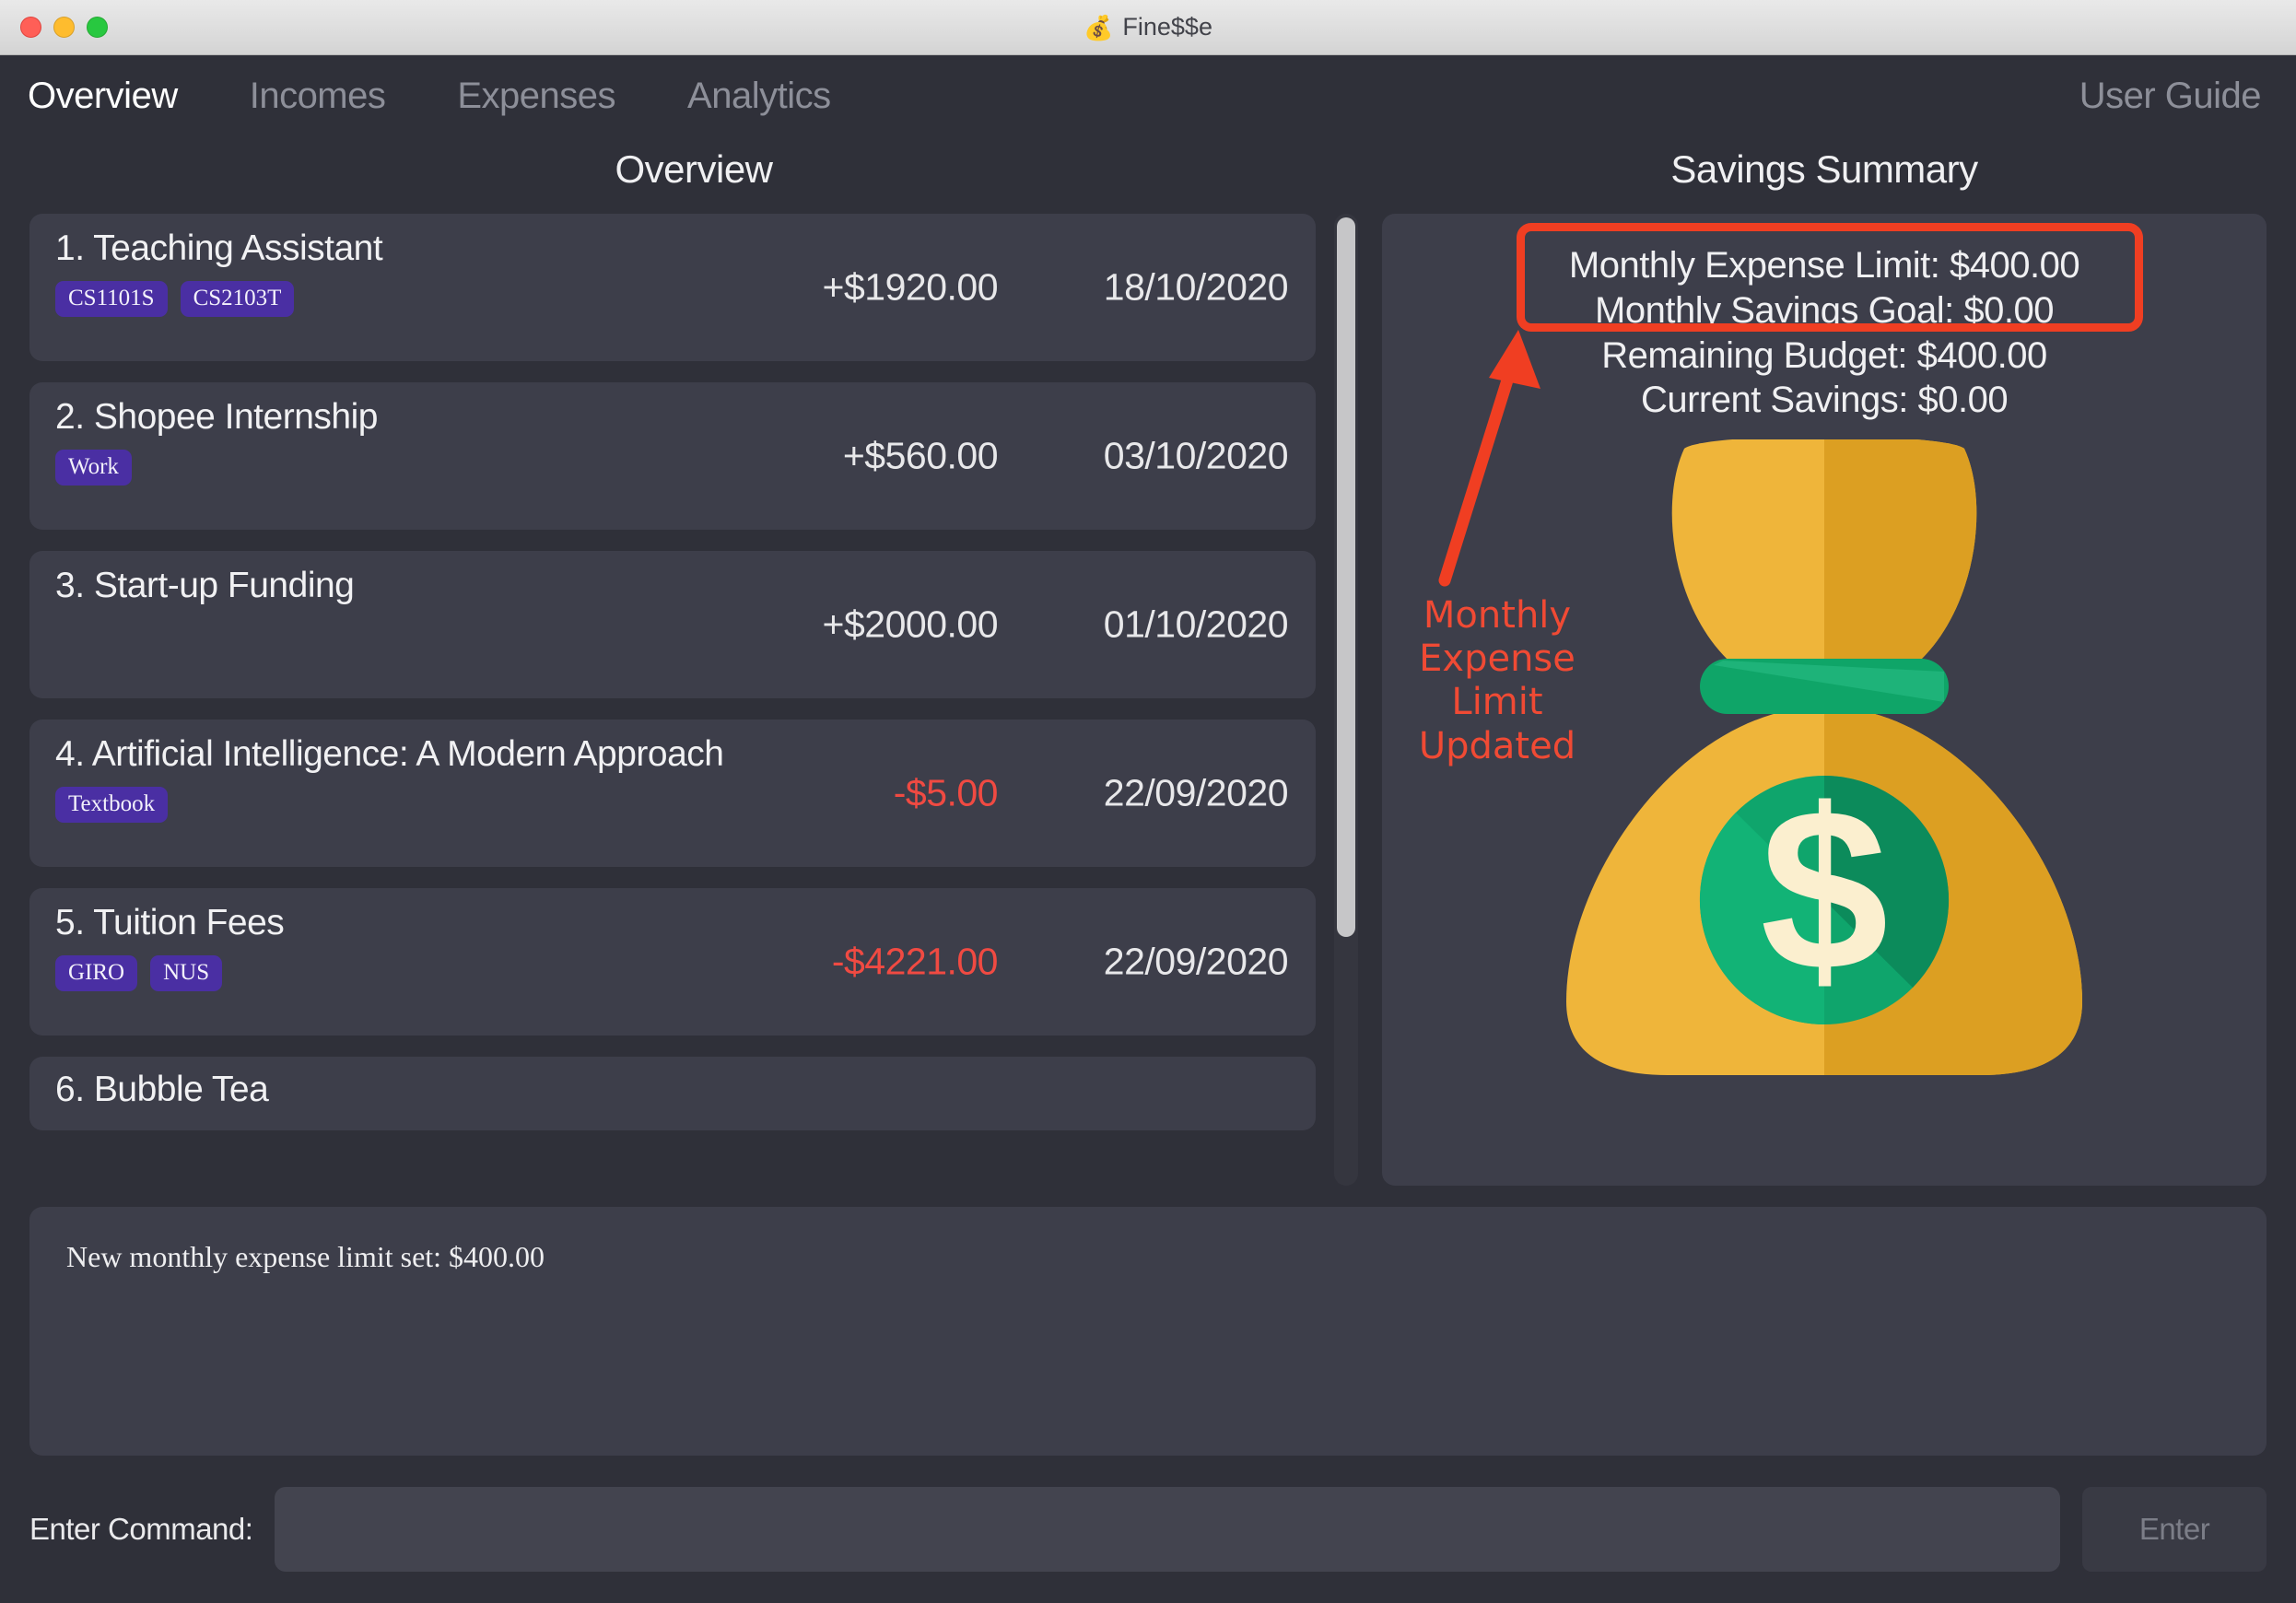 This screenshot has width=2296, height=1603. What do you see at coordinates (2174, 1529) in the screenshot?
I see `enter-button: Enter` at bounding box center [2174, 1529].